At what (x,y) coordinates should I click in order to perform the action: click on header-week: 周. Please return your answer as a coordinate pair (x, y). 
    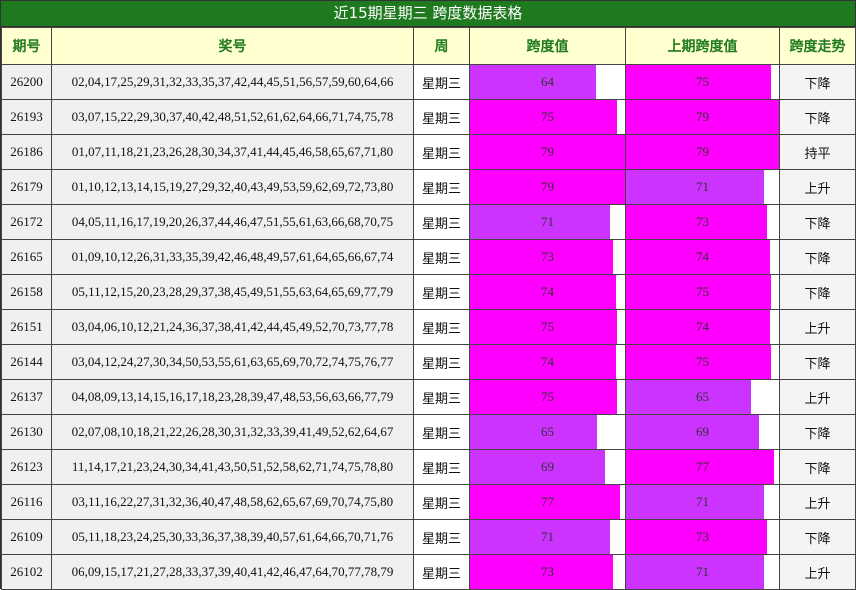
    Looking at the image, I should click on (441, 46).